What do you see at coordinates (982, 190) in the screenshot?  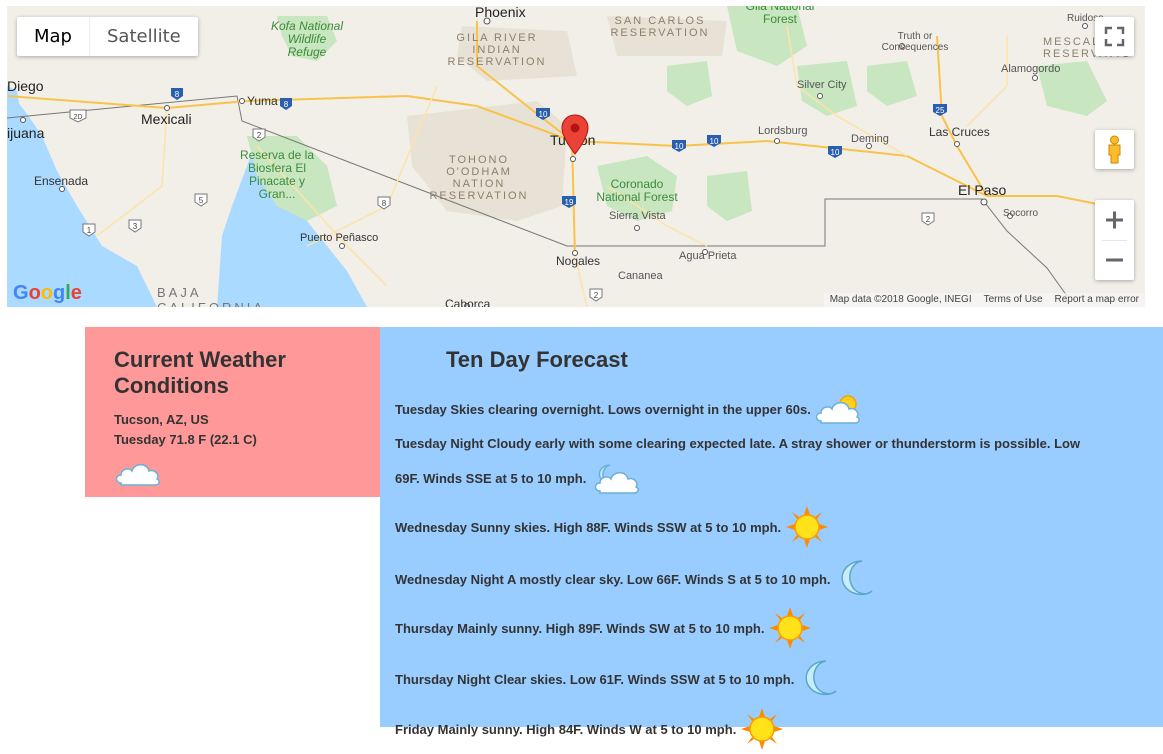 I see `map-label-el-paso: El Paso` at bounding box center [982, 190].